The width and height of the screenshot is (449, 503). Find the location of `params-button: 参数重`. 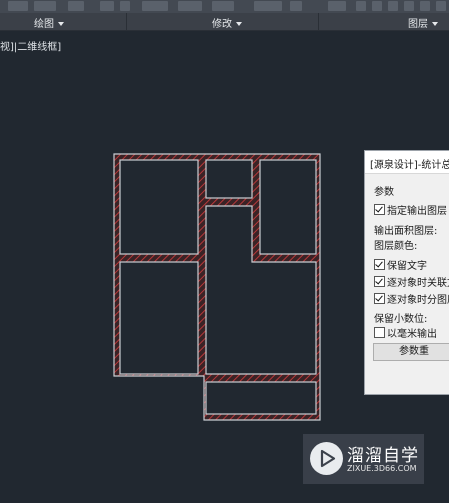

params-button: 参数重 is located at coordinates (411, 352).